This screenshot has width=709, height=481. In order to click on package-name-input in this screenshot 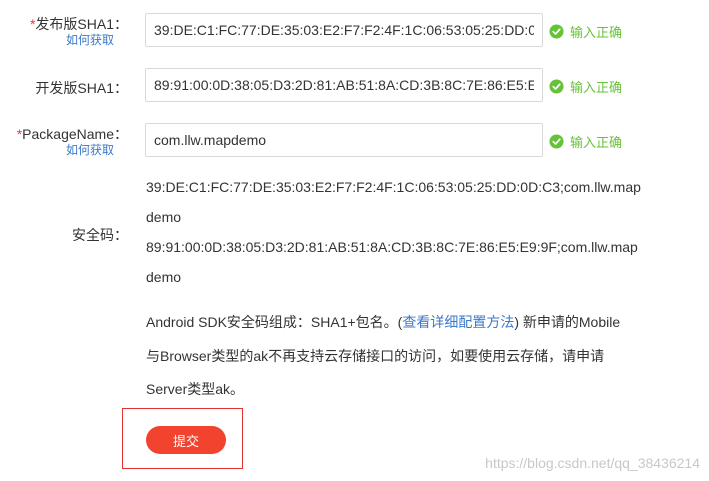, I will do `click(344, 140)`.